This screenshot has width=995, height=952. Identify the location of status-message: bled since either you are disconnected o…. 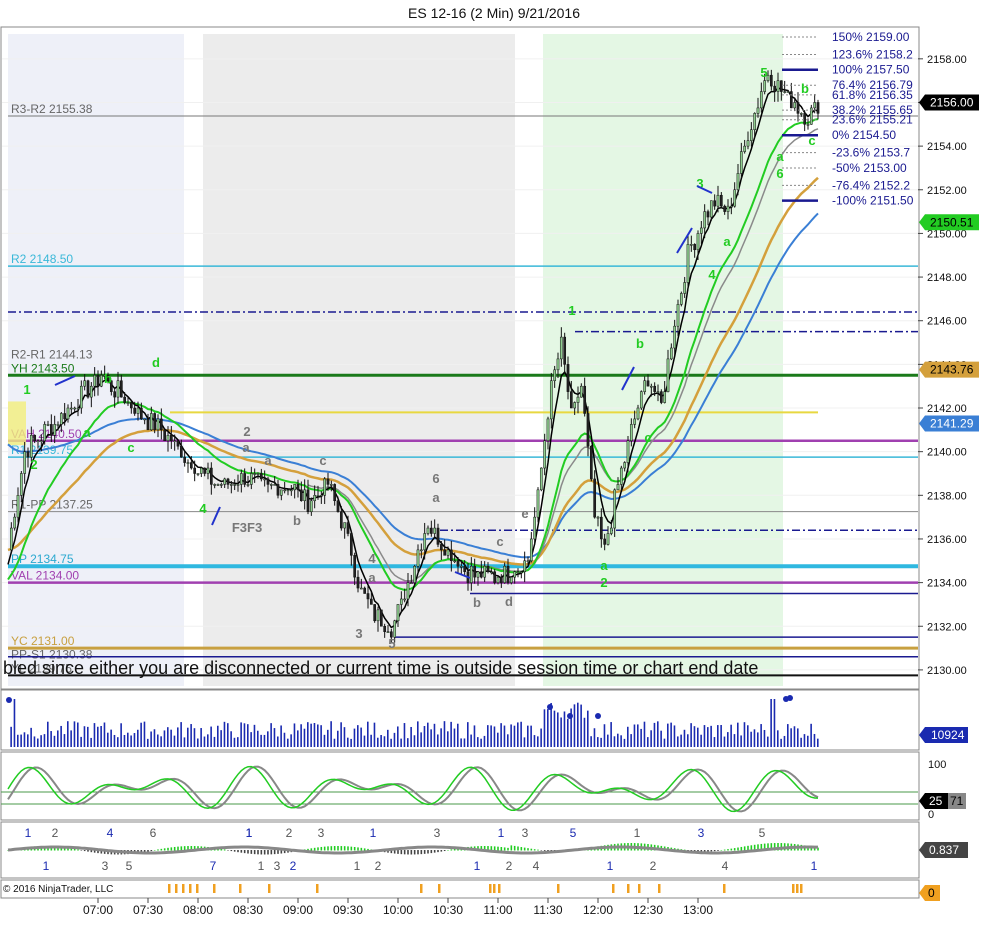
(380, 668).